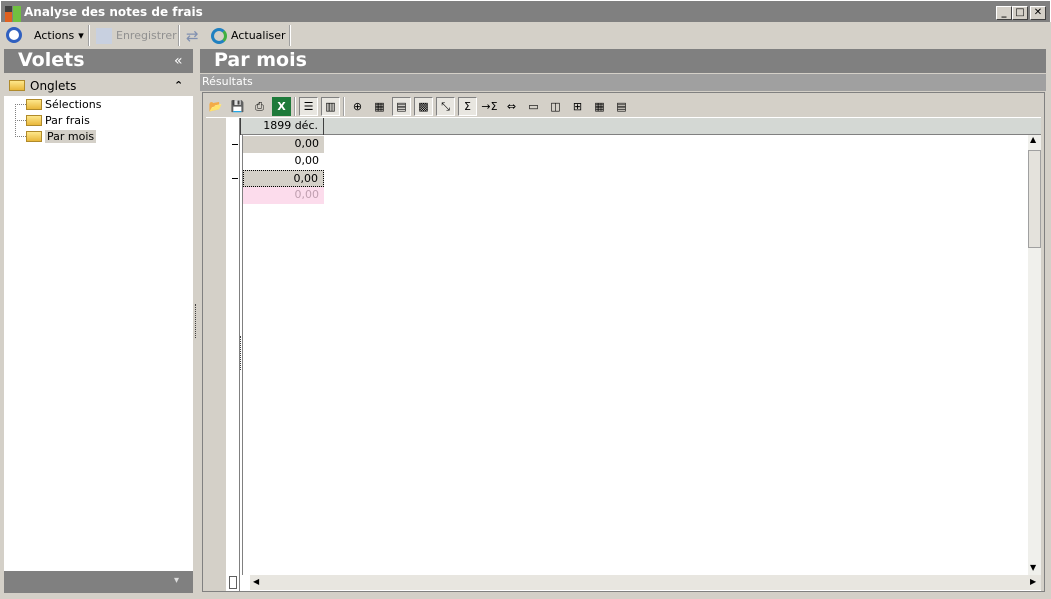  Describe the element at coordinates (330, 106) in the screenshot. I see `columns-layout-icon: ▥` at that location.